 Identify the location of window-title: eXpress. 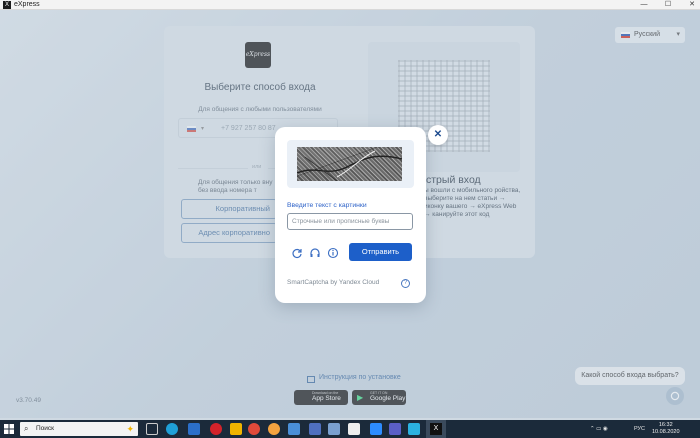
(27, 4).